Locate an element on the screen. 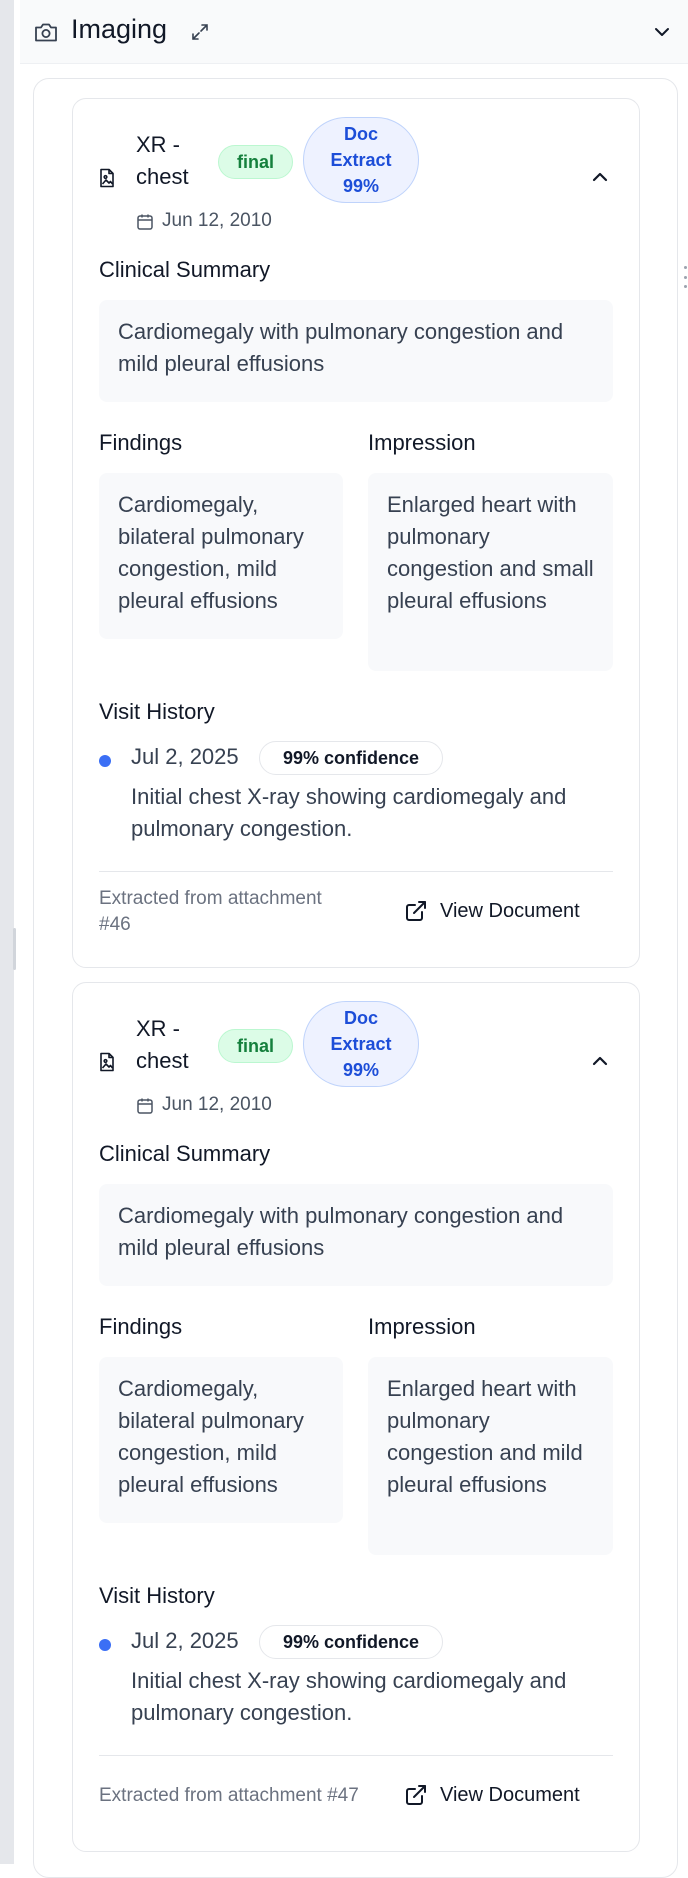 Image resolution: width=688 pixels, height=1878 pixels. resize-handle is located at coordinates (14, 949).